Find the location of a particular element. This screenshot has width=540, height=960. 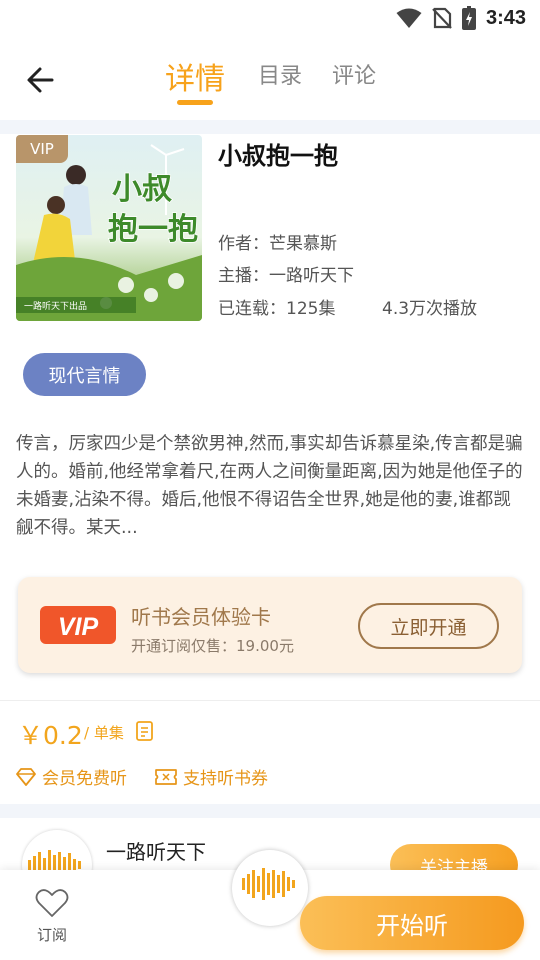

genre-tag: 现代言情 is located at coordinates (84, 374).